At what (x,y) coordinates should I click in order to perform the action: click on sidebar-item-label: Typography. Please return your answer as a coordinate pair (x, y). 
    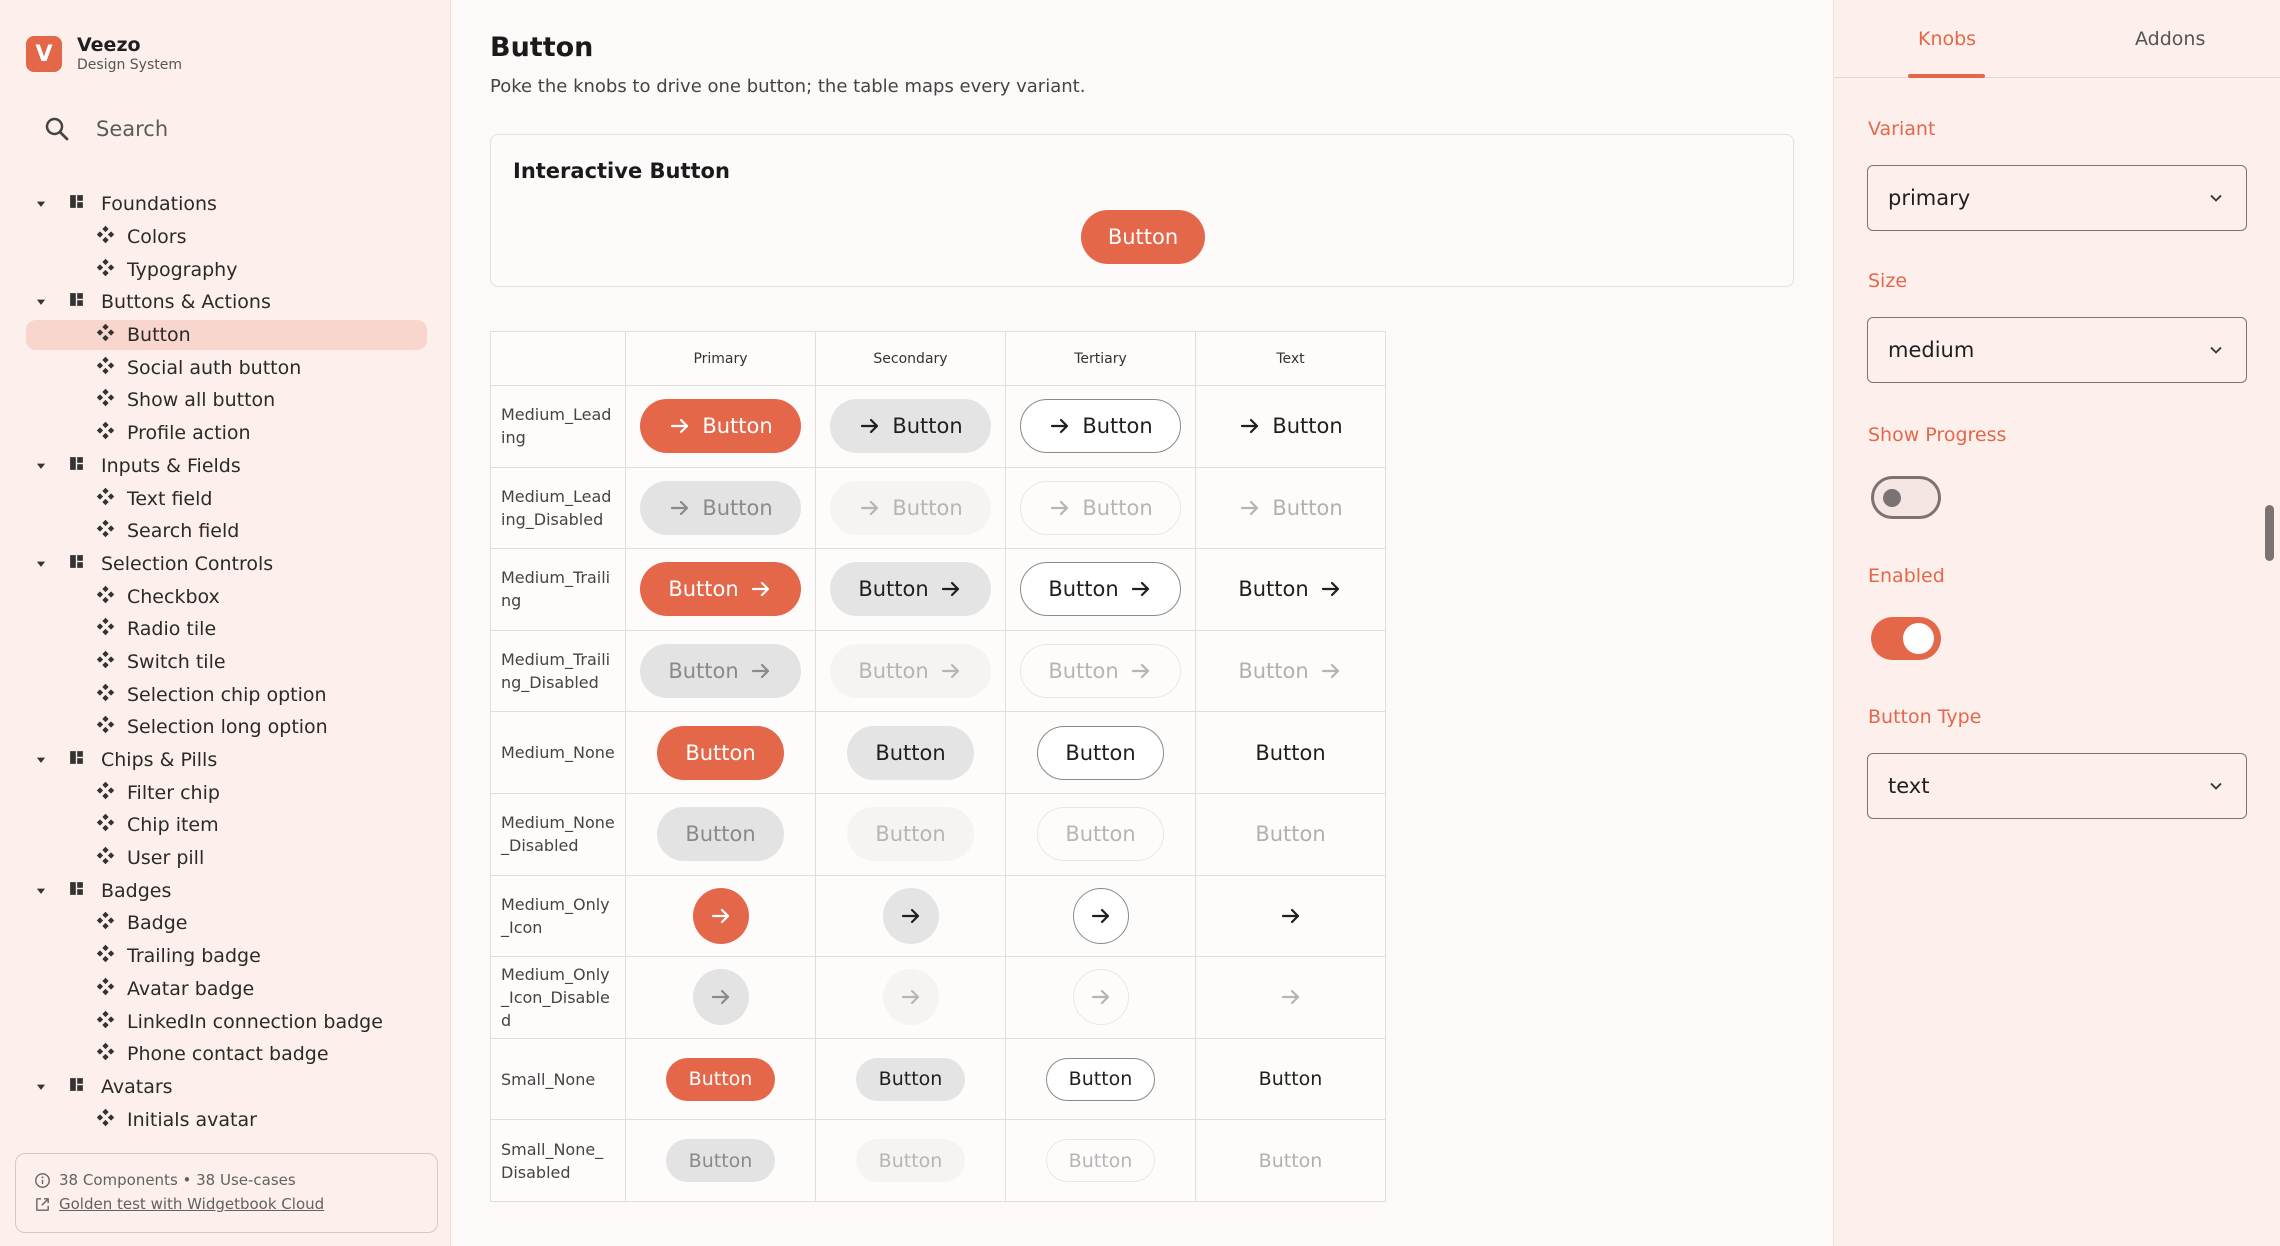
    Looking at the image, I should click on (182, 269).